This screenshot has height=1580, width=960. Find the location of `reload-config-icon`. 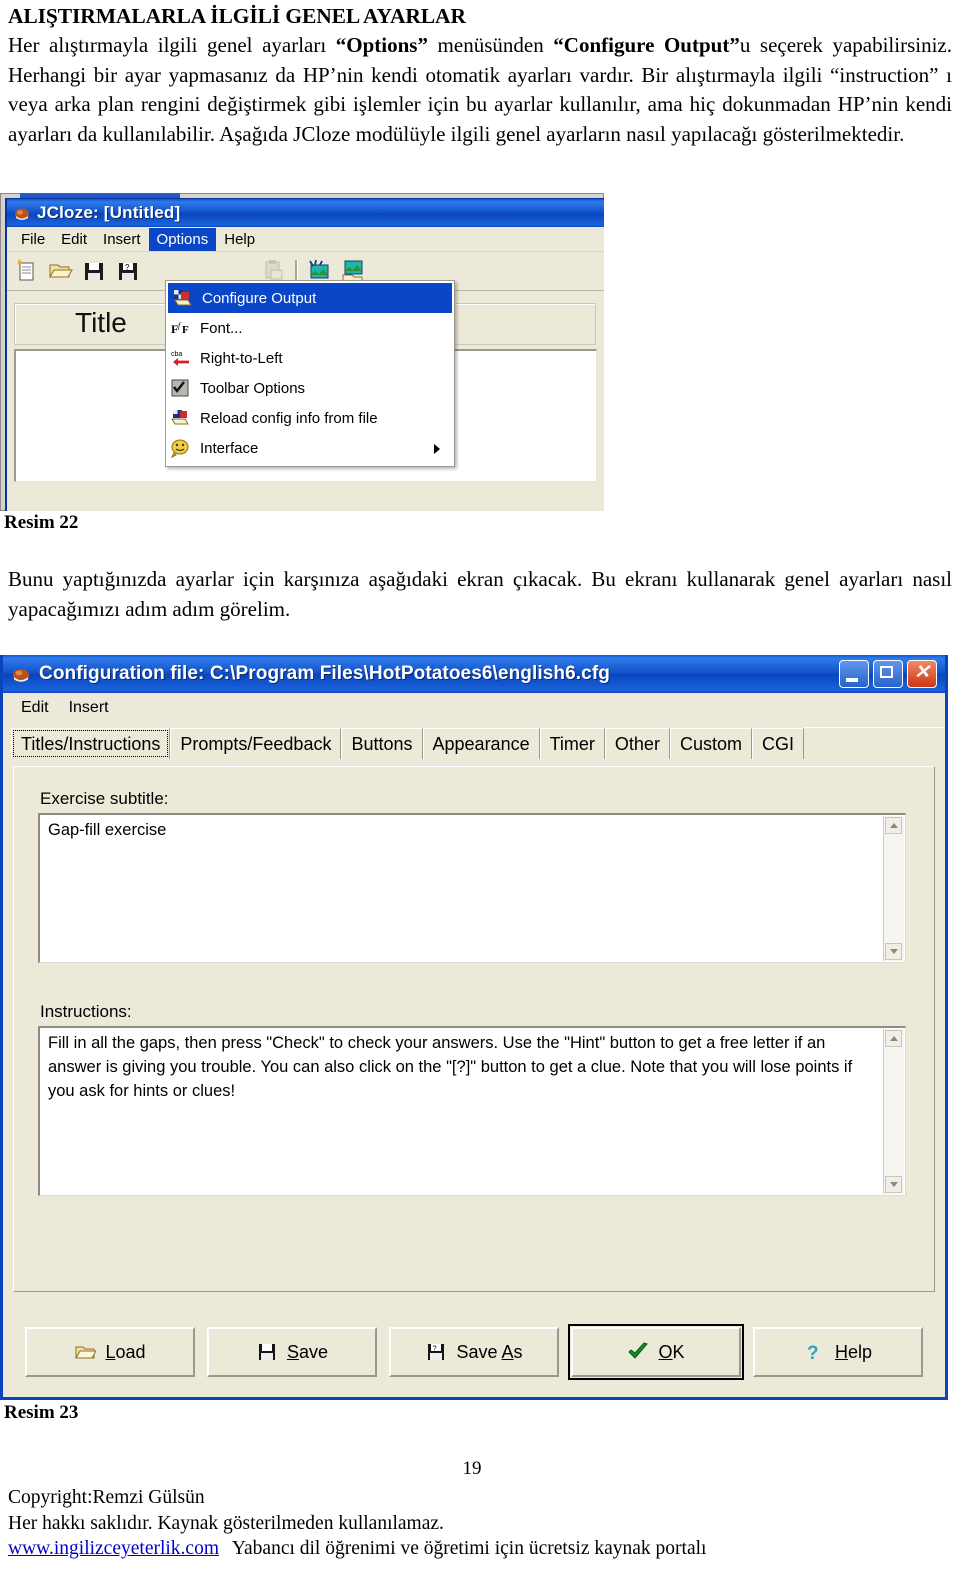

reload-config-icon is located at coordinates (181, 418).